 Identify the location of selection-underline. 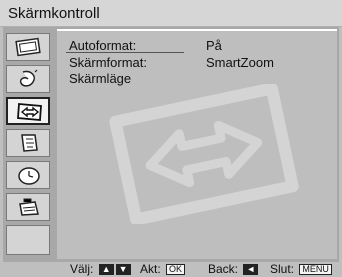
(125, 52).